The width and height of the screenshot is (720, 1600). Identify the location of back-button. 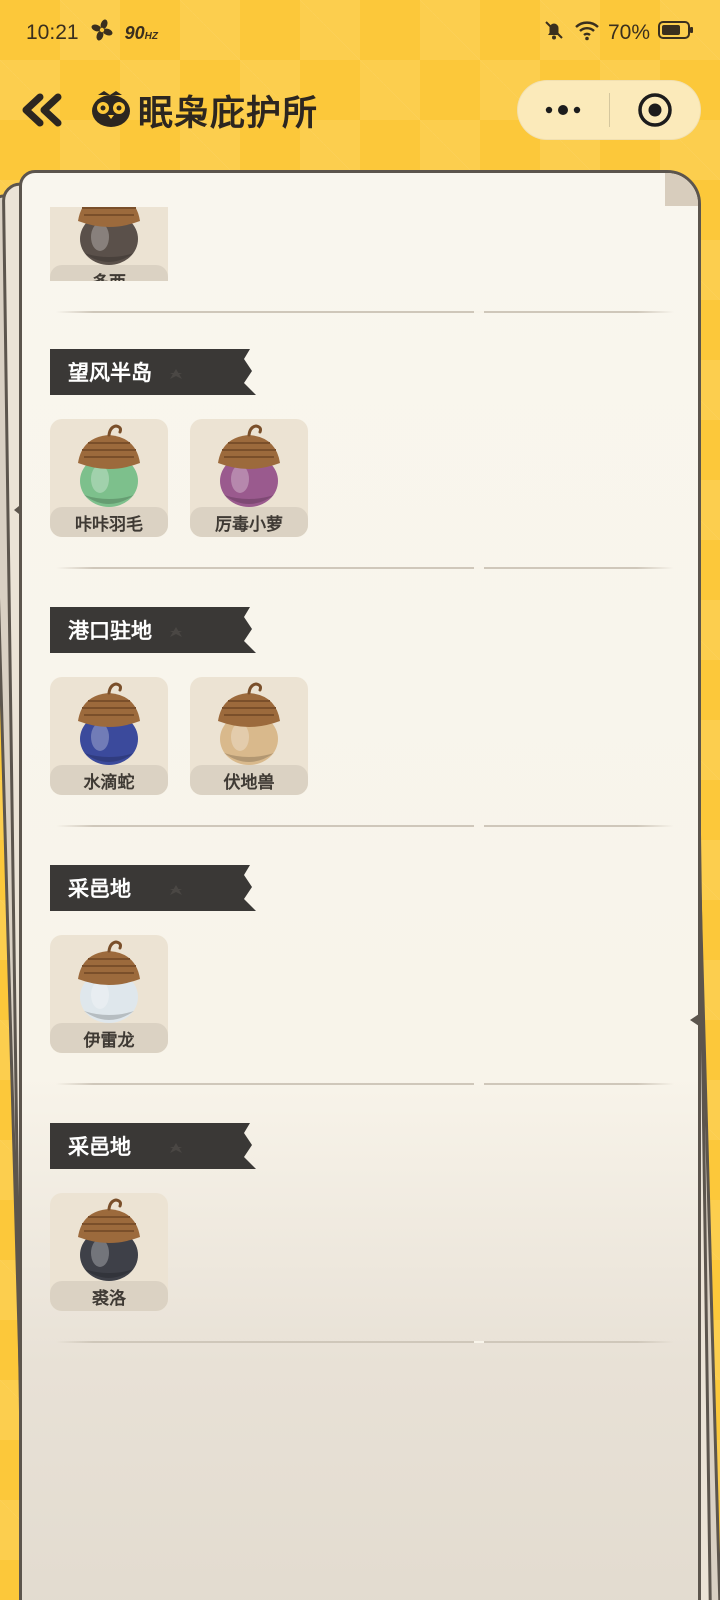
(42, 110).